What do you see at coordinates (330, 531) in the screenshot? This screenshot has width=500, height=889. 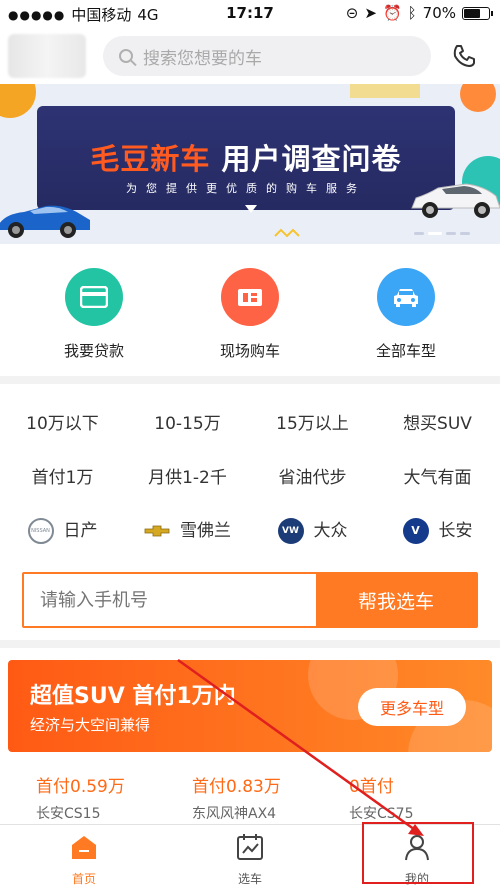 I see `brand-volkswagen-label: 大众` at bounding box center [330, 531].